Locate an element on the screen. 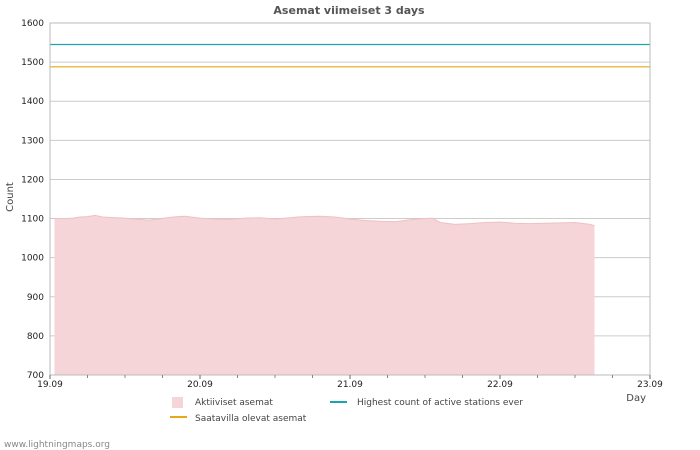 Image resolution: width=700 pixels, height=450 pixels. x-tick-label: 20.09 is located at coordinates (200, 385).